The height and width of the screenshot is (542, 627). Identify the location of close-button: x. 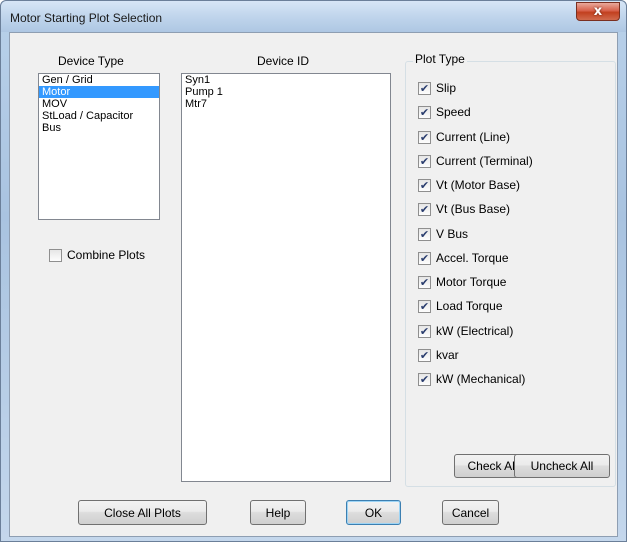
(598, 11).